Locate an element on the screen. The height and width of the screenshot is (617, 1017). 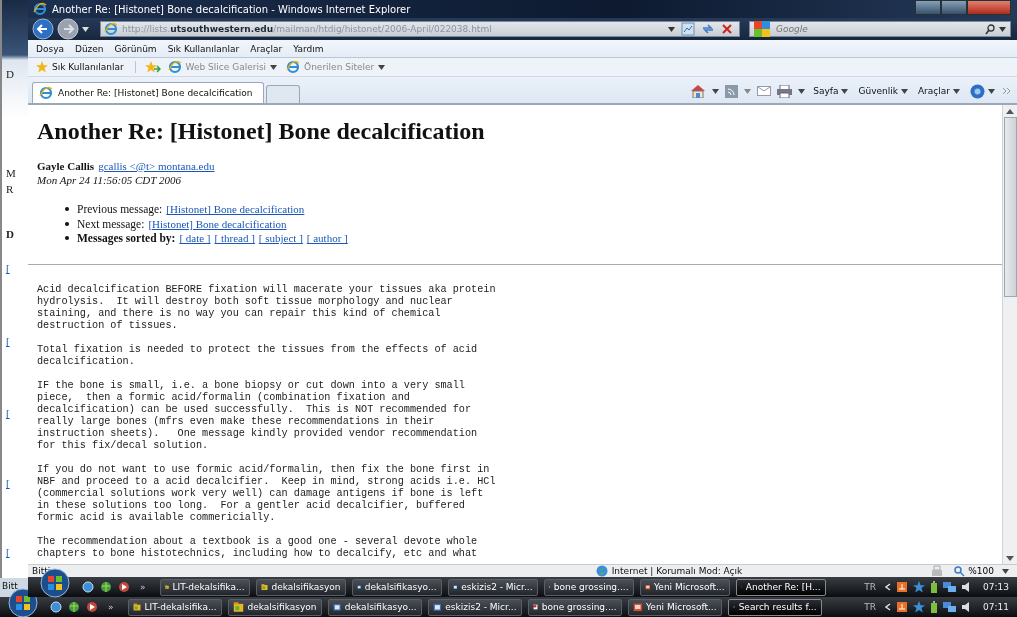
command-menu-button: Sayfa is located at coordinates (831, 91).